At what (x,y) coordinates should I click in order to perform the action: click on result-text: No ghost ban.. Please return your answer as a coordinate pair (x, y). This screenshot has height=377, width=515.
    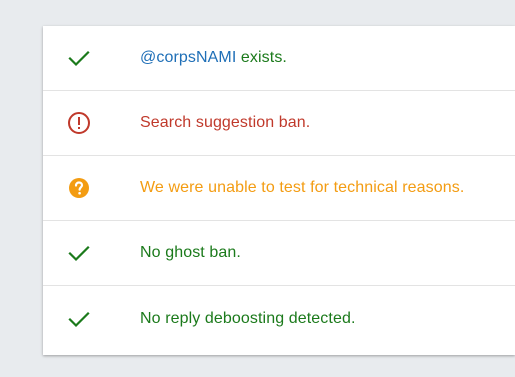
    Looking at the image, I should click on (190, 252).